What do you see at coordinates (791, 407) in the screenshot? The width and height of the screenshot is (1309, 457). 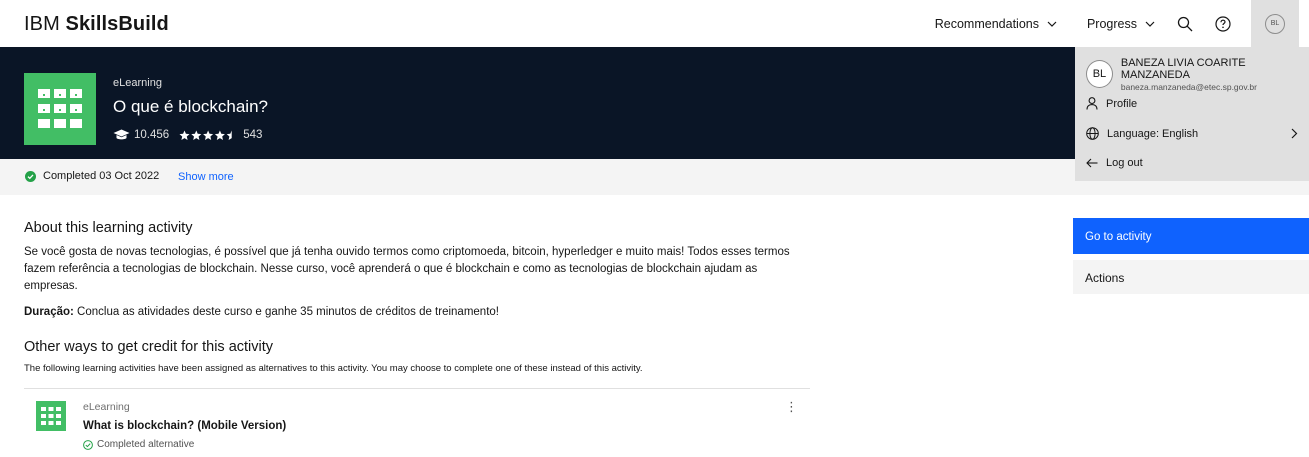 I see `overflow-menu-icon: ⋮` at bounding box center [791, 407].